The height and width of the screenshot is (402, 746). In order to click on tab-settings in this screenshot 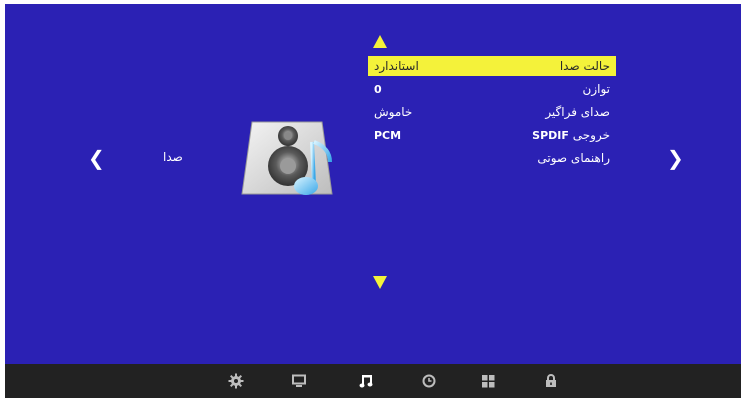, I will do `click(236, 381)`.